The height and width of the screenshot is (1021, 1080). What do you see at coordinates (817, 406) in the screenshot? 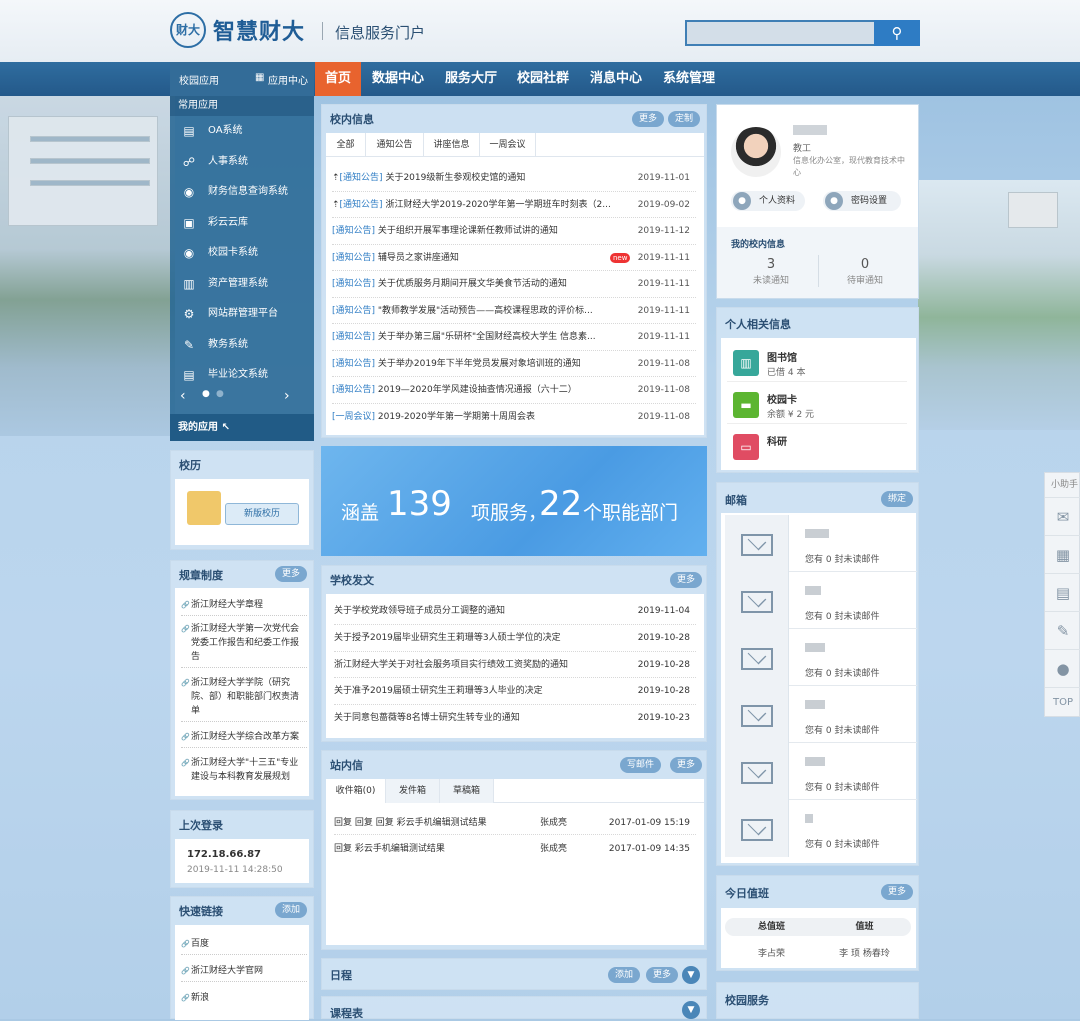
I see `campus-card-item: ▬ 校园卡 余额 ¥ 2 元` at bounding box center [817, 406].